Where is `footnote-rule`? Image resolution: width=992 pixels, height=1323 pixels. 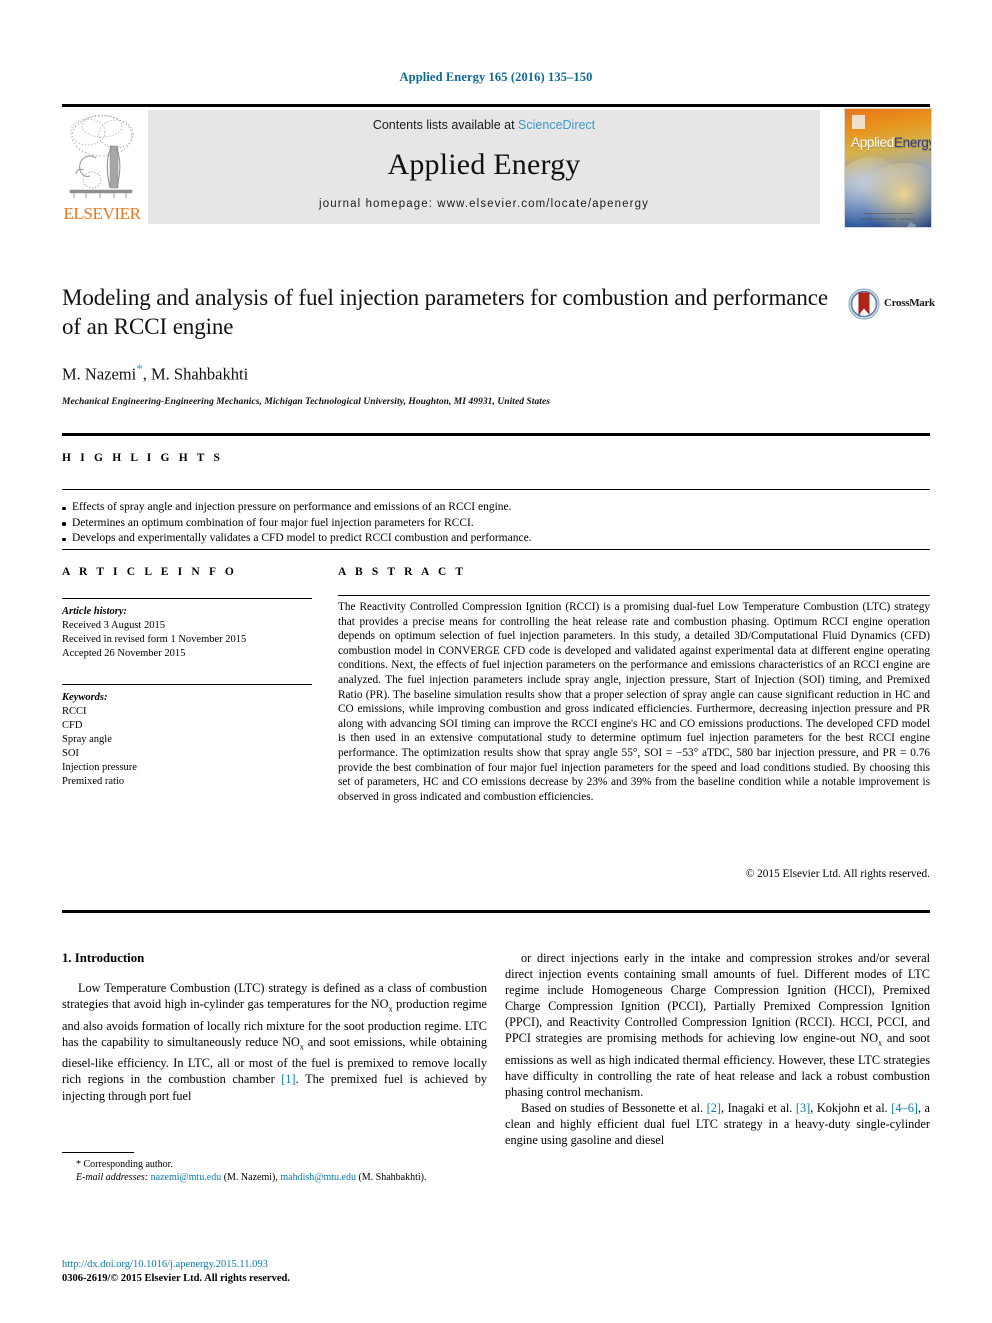
footnote-rule is located at coordinates (98, 1153).